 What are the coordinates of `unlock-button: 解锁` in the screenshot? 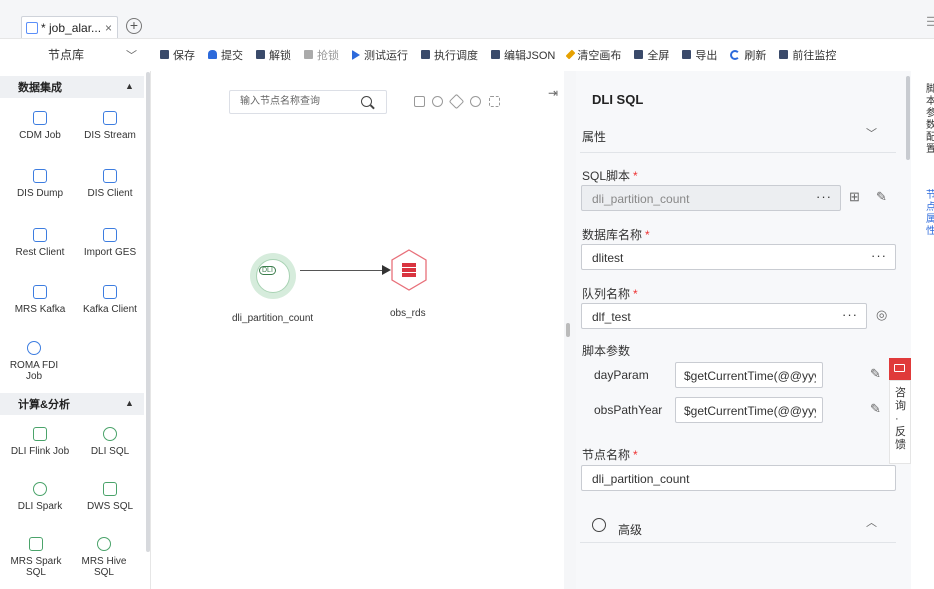 It's located at (273, 55).